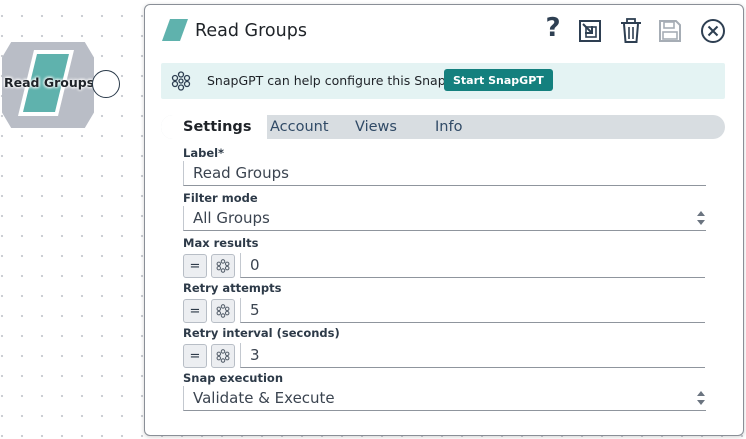  I want to click on canvas-snap-node: Read Groups, so click(60, 85).